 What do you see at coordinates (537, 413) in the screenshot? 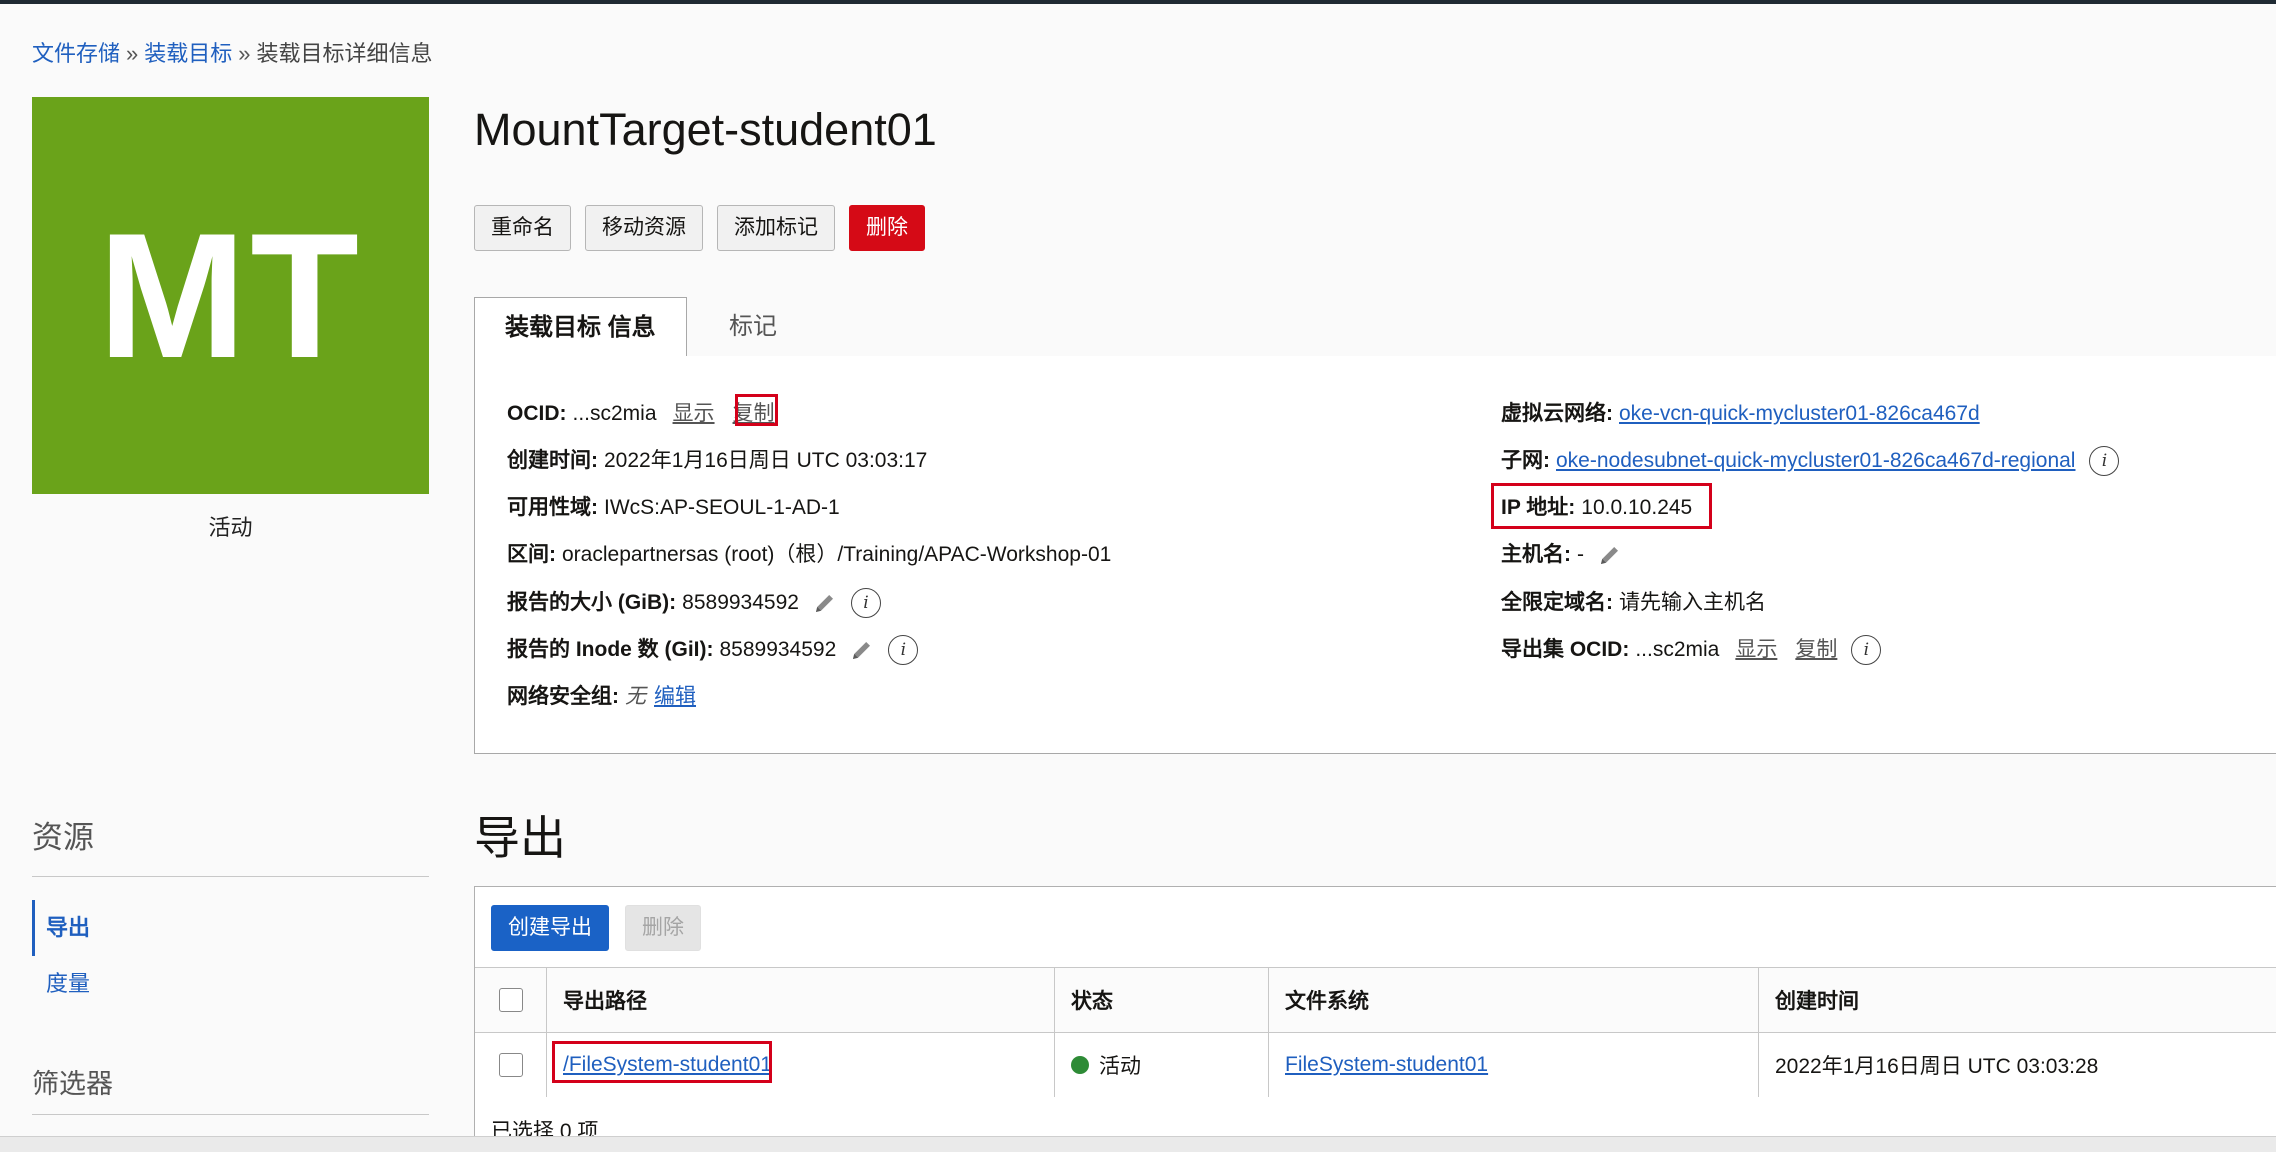
I see `ocid-label: OCID:` at bounding box center [537, 413].